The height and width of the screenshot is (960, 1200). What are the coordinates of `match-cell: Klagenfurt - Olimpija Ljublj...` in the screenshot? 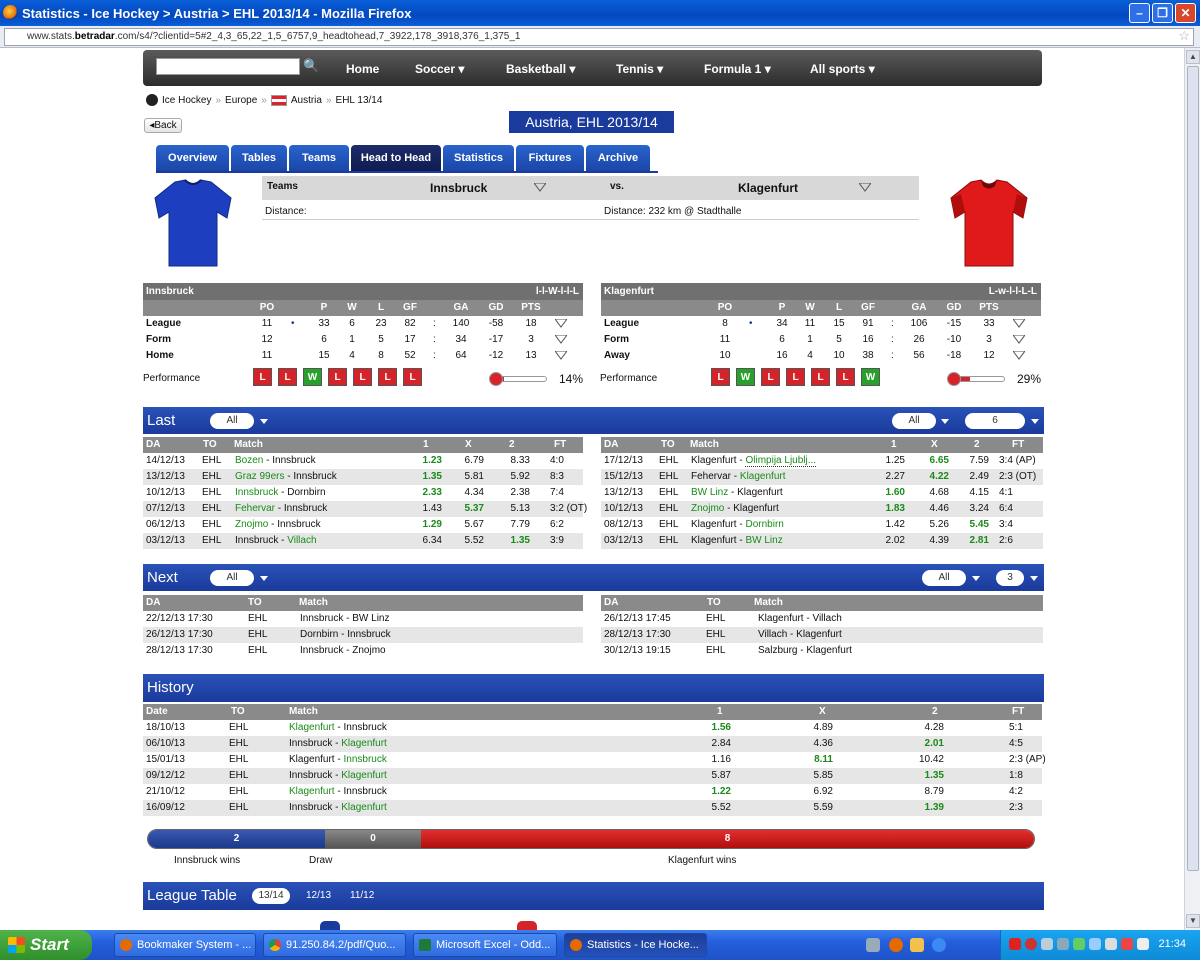 It's located at (754, 461).